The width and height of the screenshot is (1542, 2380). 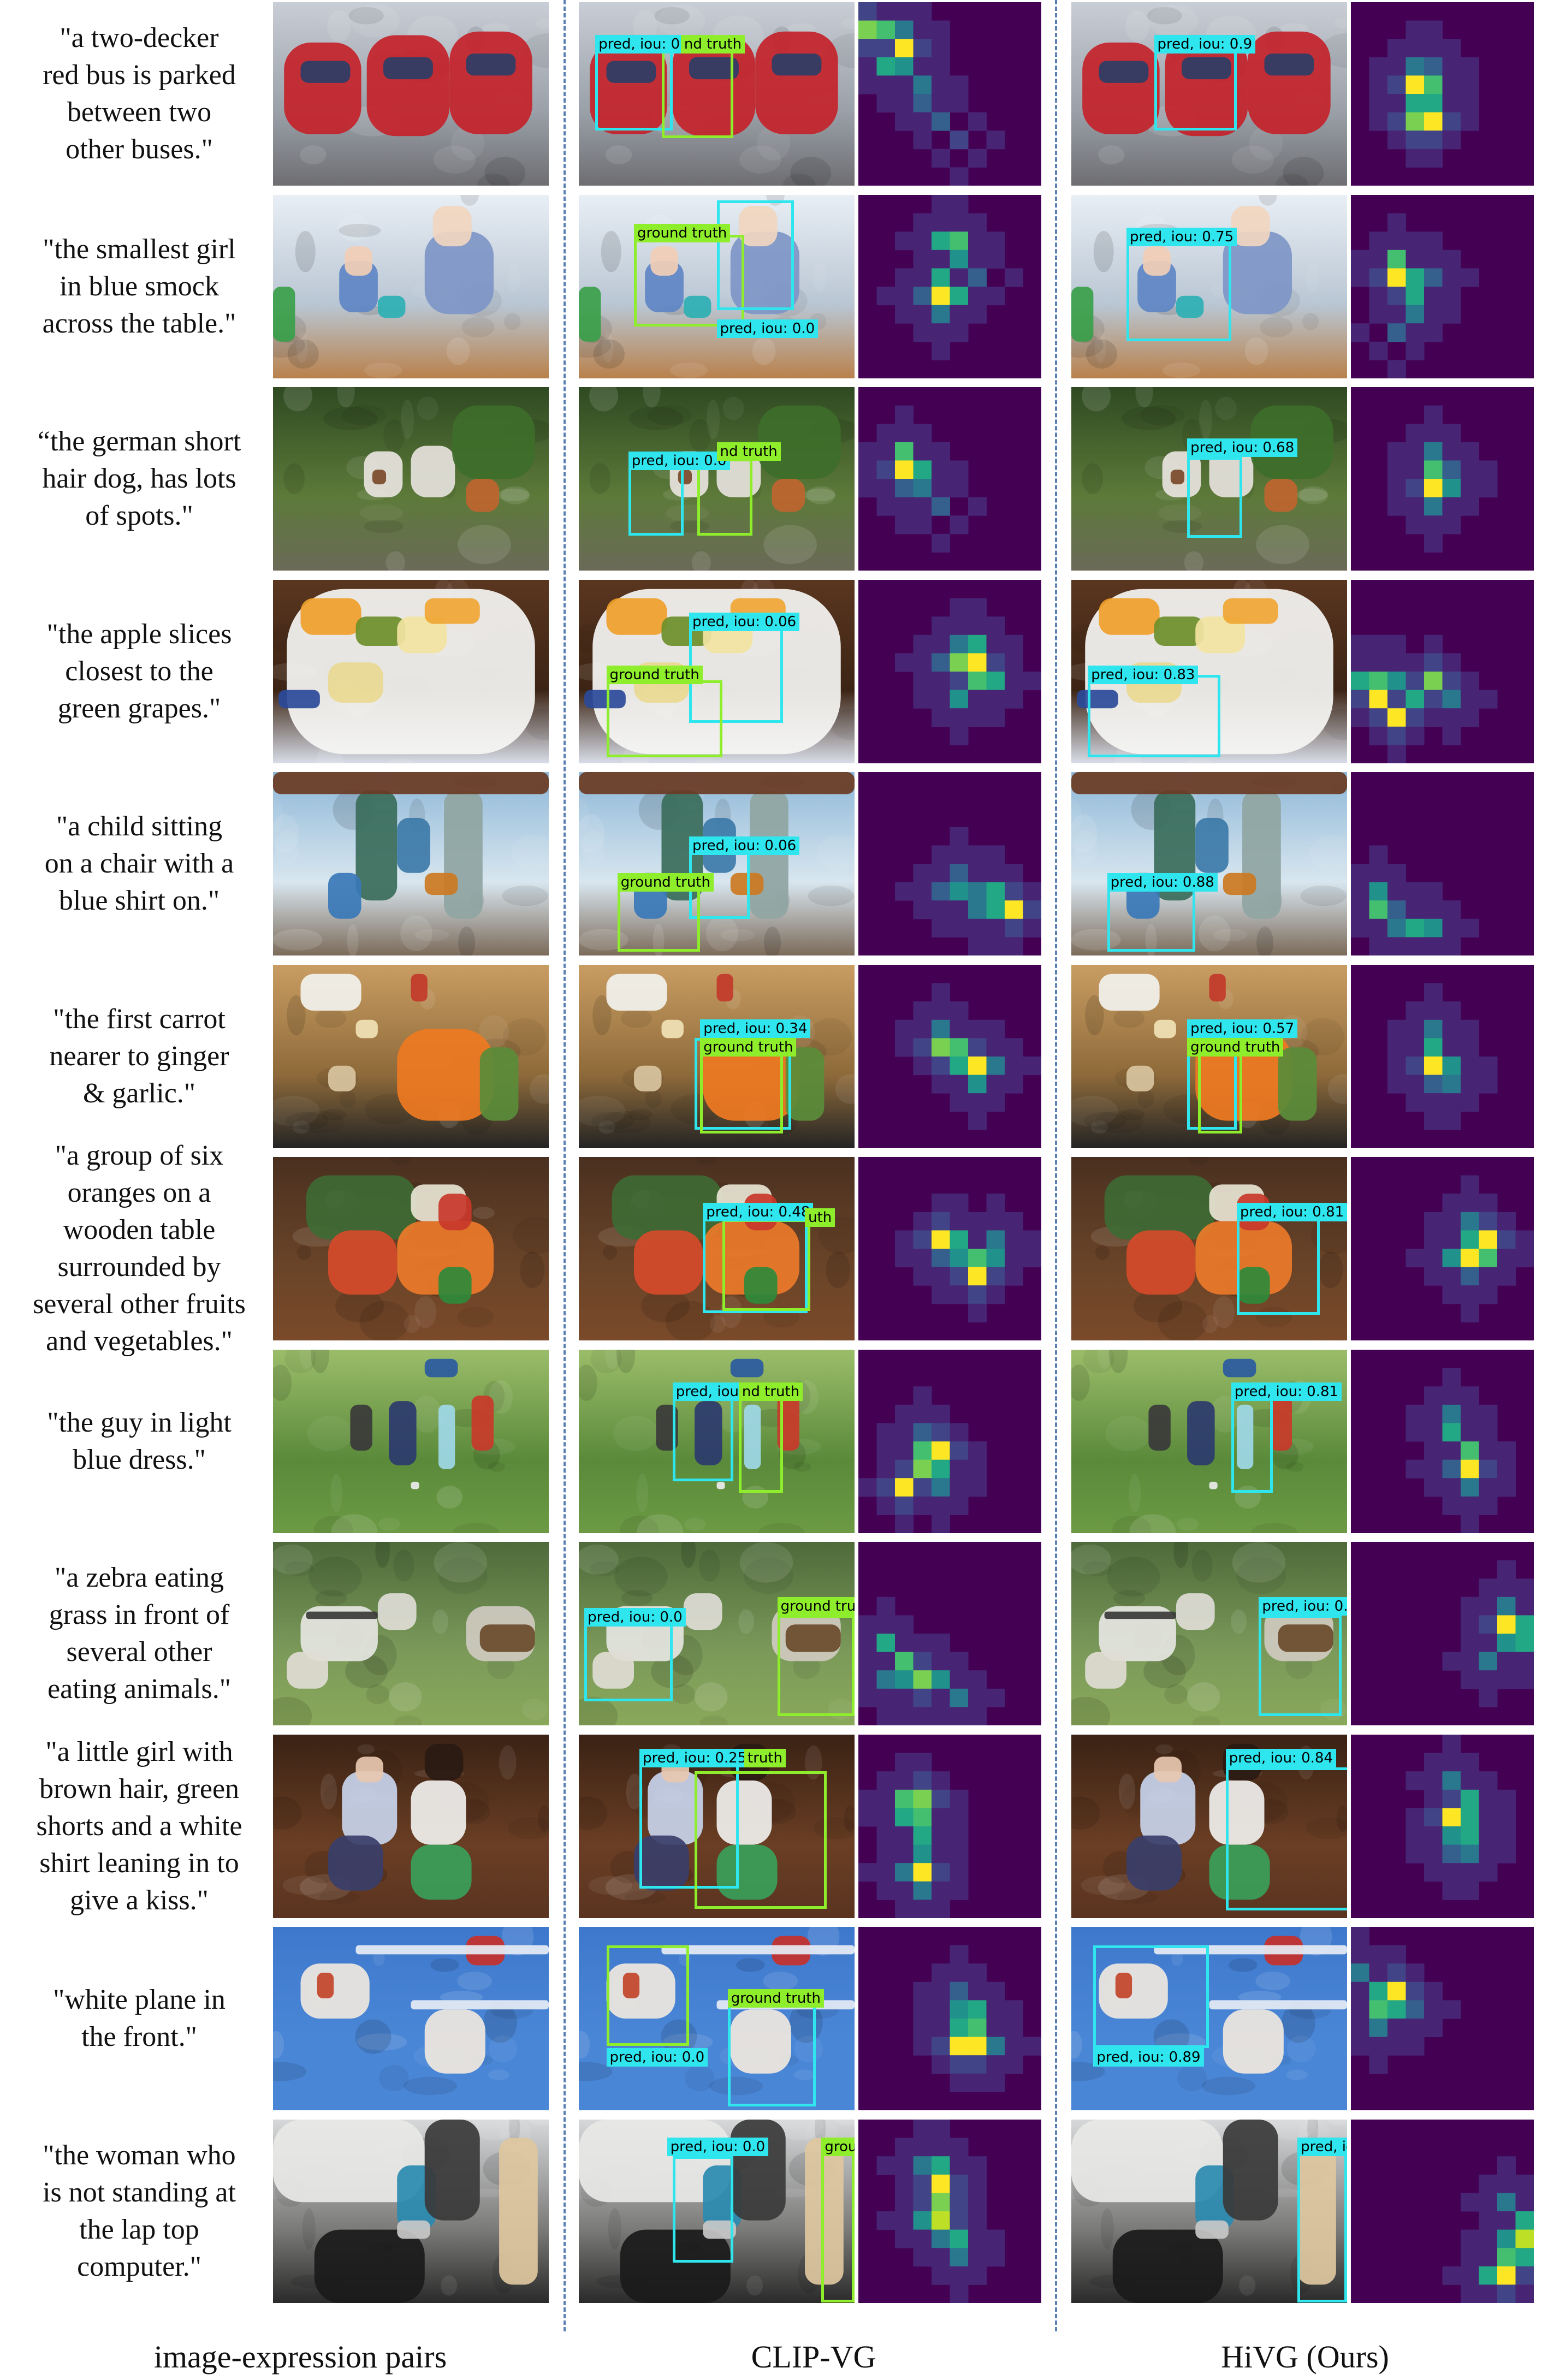 I want to click on clipheat7-grid, so click(x=922, y=1459).